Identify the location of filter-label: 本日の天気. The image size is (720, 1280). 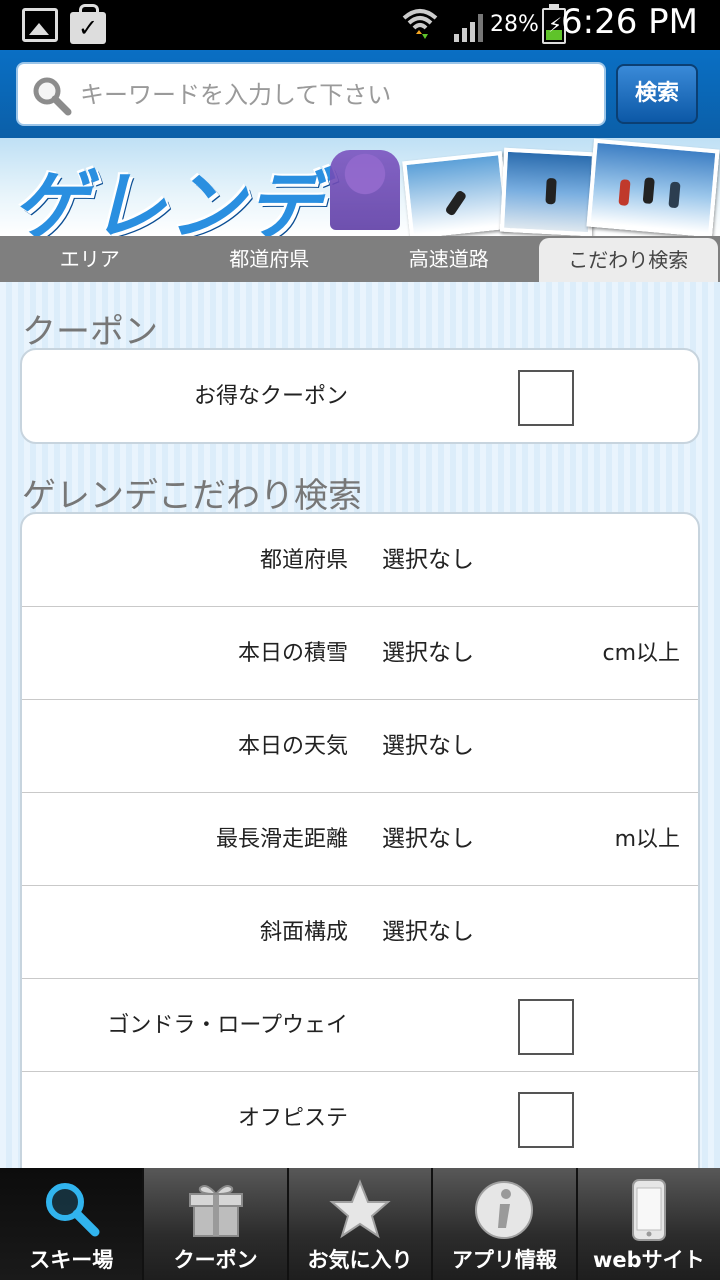
(292, 746).